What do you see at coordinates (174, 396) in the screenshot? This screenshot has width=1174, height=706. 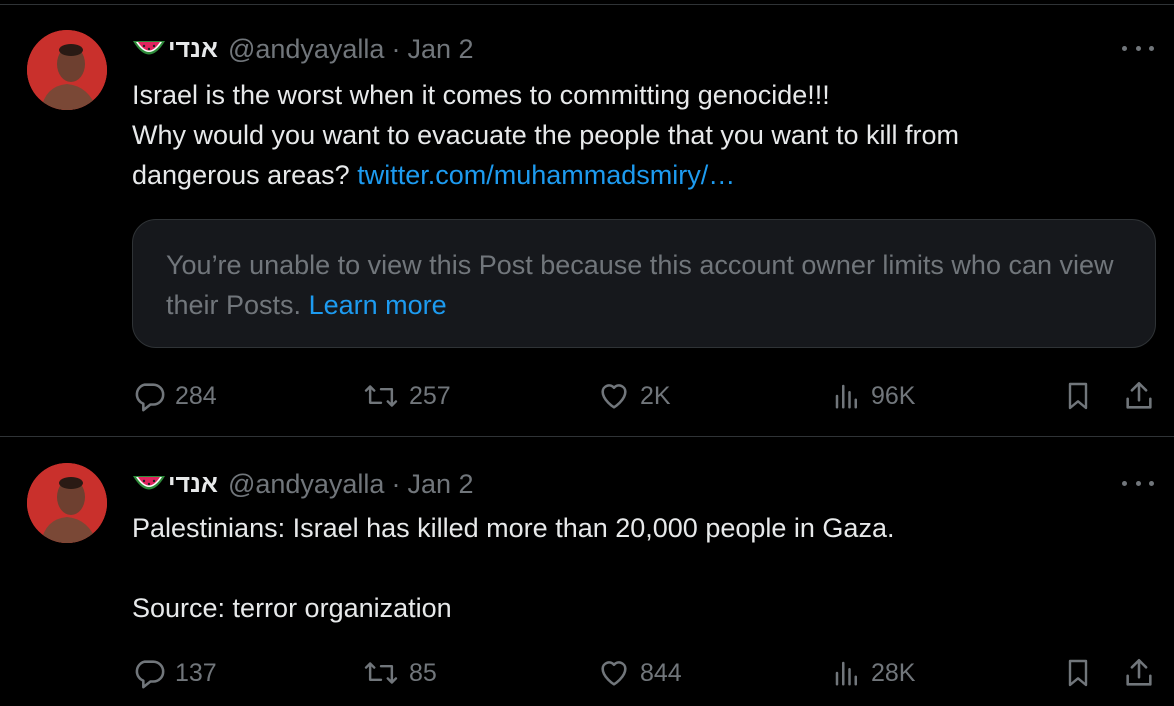 I see `reply-button: 284` at bounding box center [174, 396].